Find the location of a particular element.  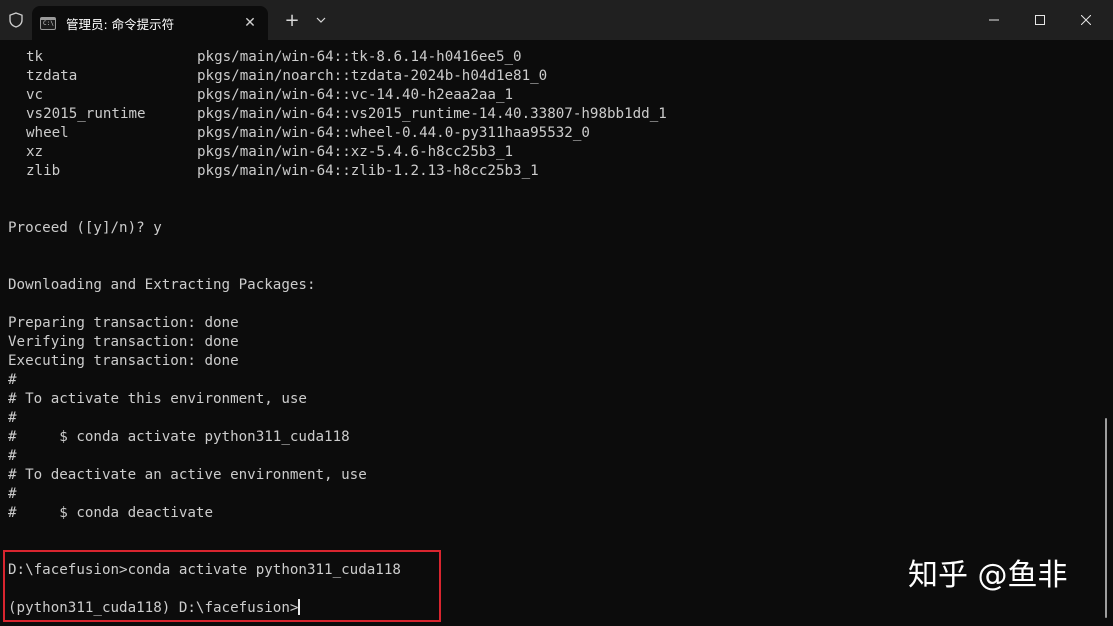

tab-title: 管理员: 命令提示符 is located at coordinates (120, 24).